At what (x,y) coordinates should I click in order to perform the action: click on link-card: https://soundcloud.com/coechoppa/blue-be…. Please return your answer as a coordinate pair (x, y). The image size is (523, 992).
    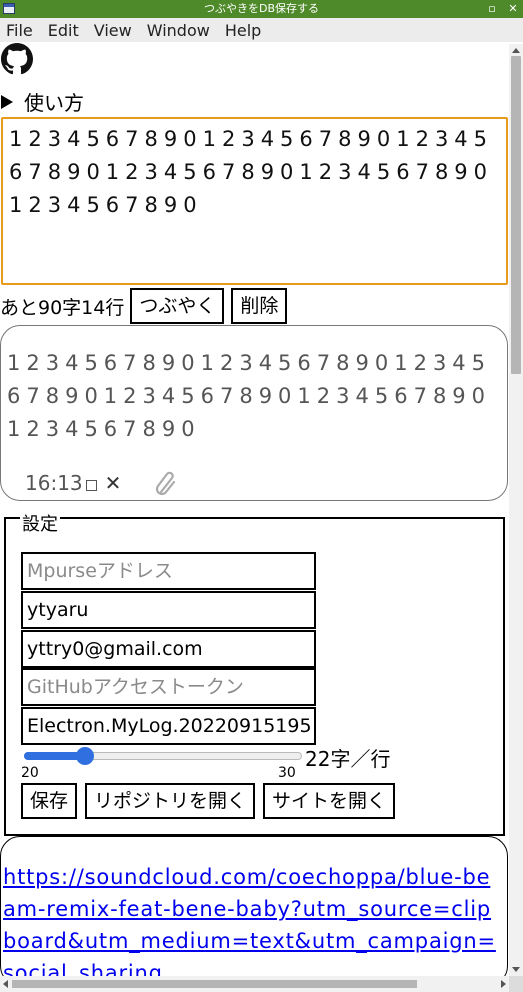
    Looking at the image, I should click on (254, 911).